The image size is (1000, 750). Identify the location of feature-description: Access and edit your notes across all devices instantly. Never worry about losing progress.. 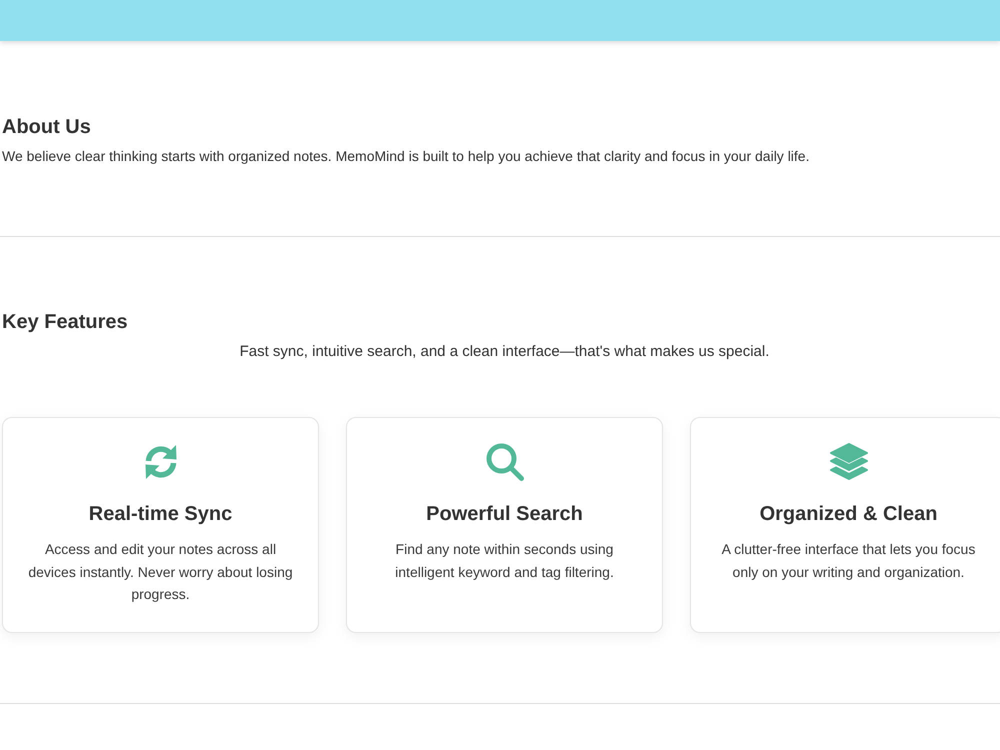
(160, 572).